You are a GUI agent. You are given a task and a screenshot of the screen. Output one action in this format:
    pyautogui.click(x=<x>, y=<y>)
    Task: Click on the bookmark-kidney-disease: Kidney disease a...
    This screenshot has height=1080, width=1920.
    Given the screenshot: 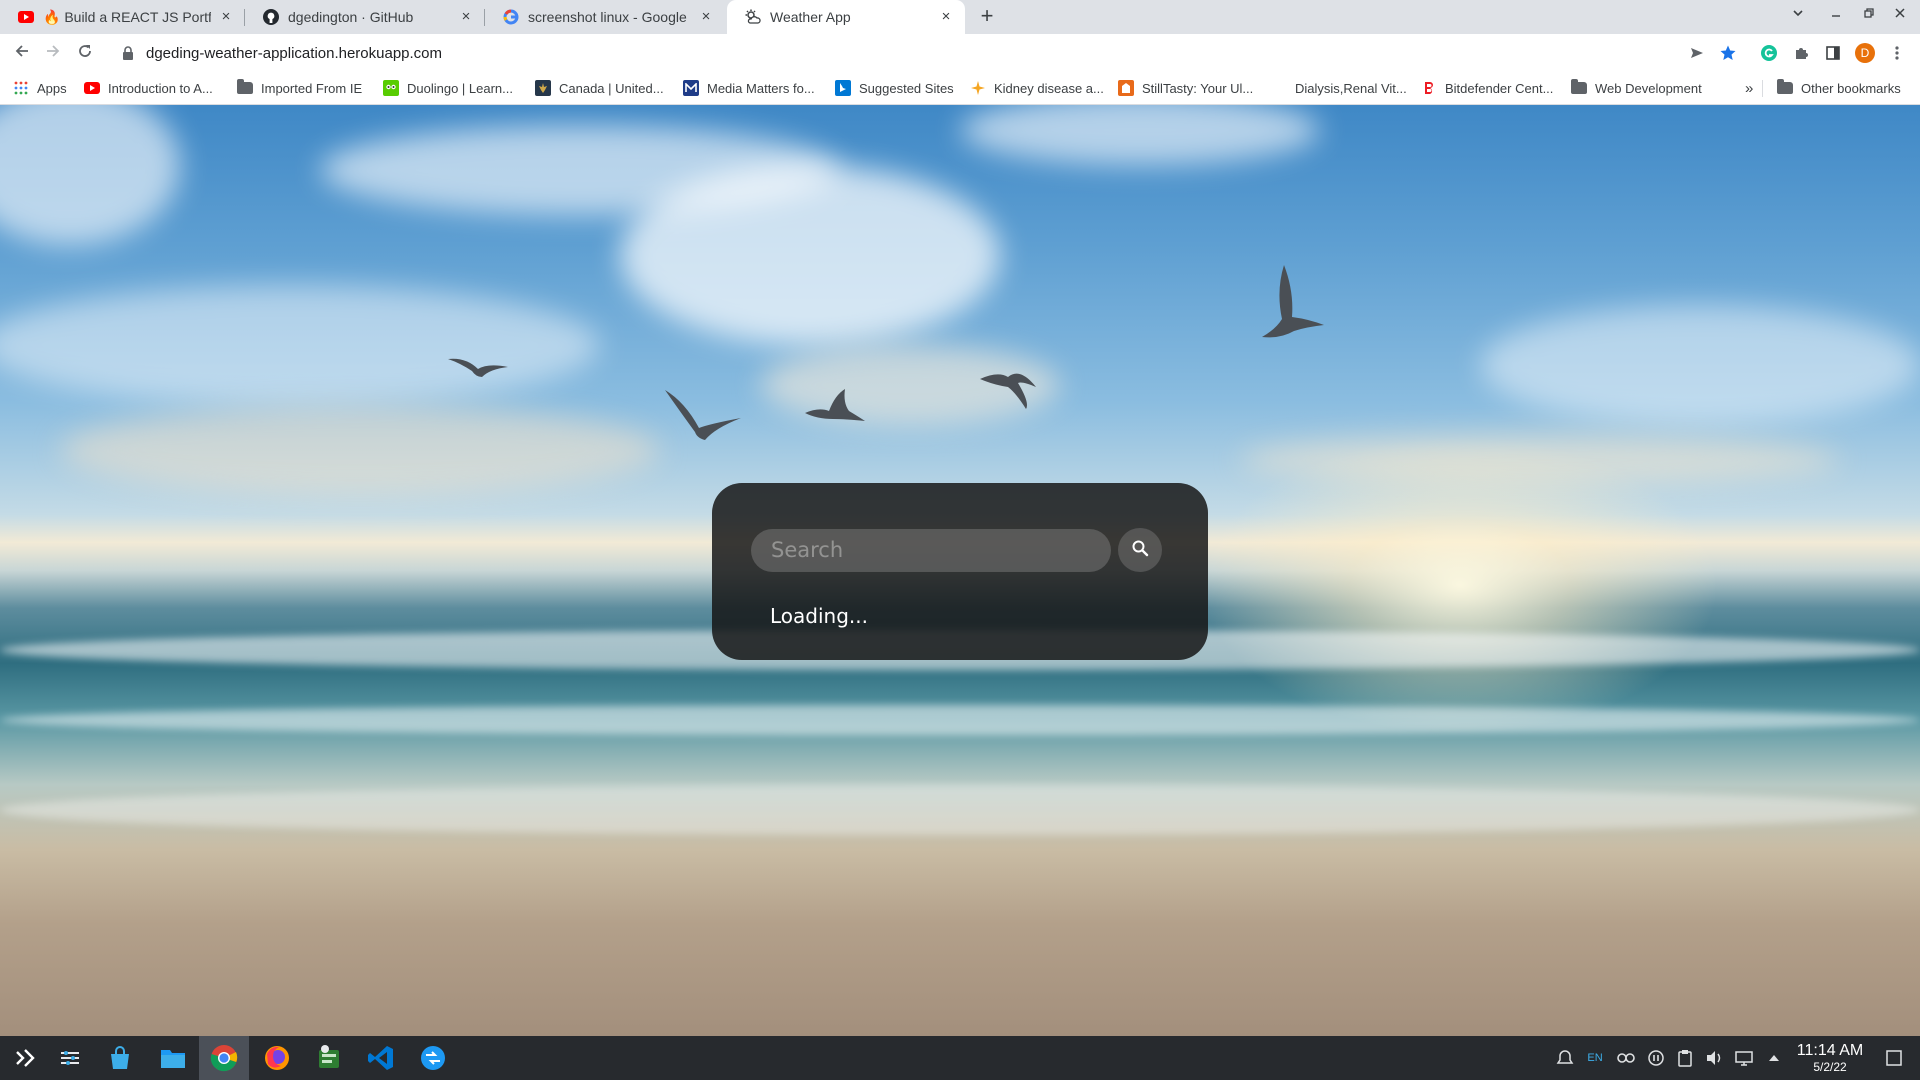 What is the action you would take?
    pyautogui.click(x=1037, y=88)
    